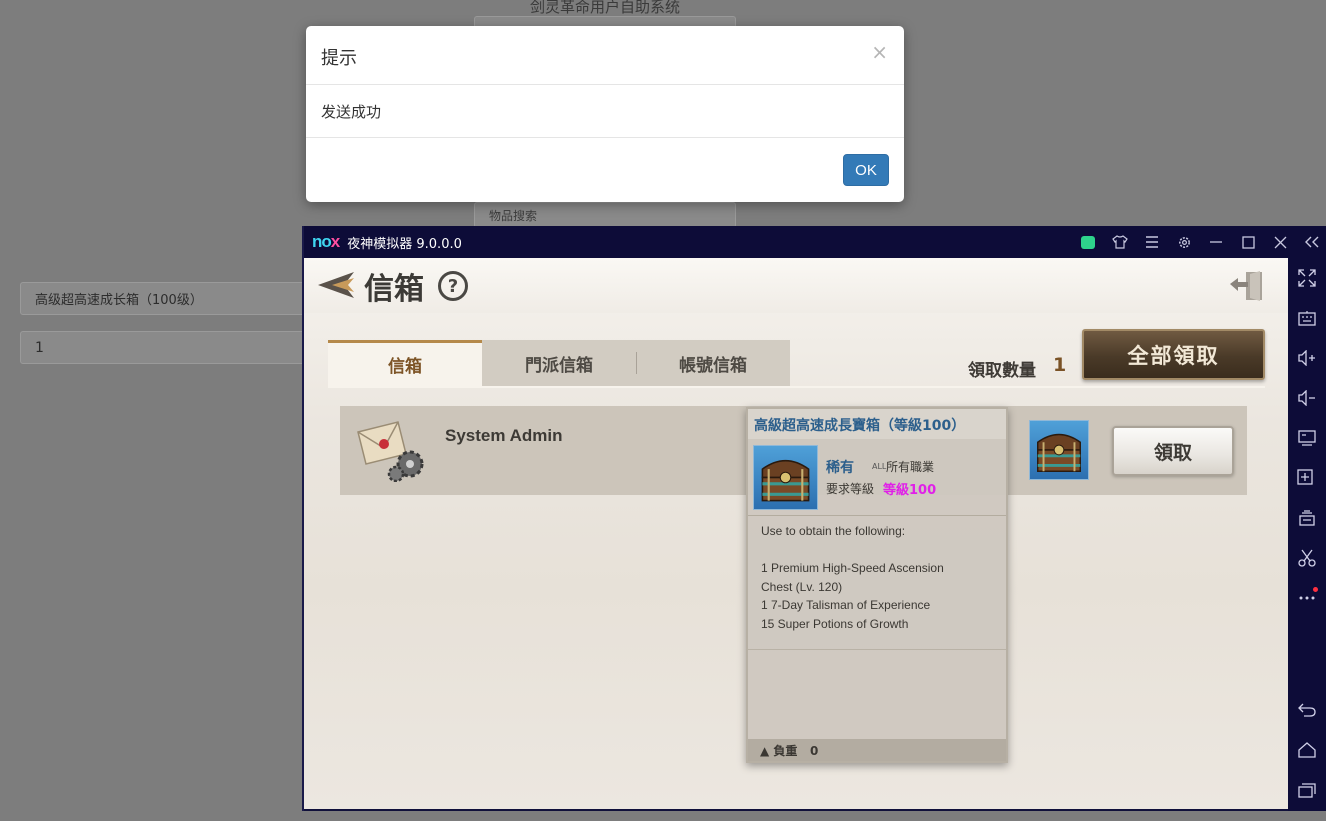  Describe the element at coordinates (170, 347) in the screenshot. I see `quantity-input: 1` at that location.